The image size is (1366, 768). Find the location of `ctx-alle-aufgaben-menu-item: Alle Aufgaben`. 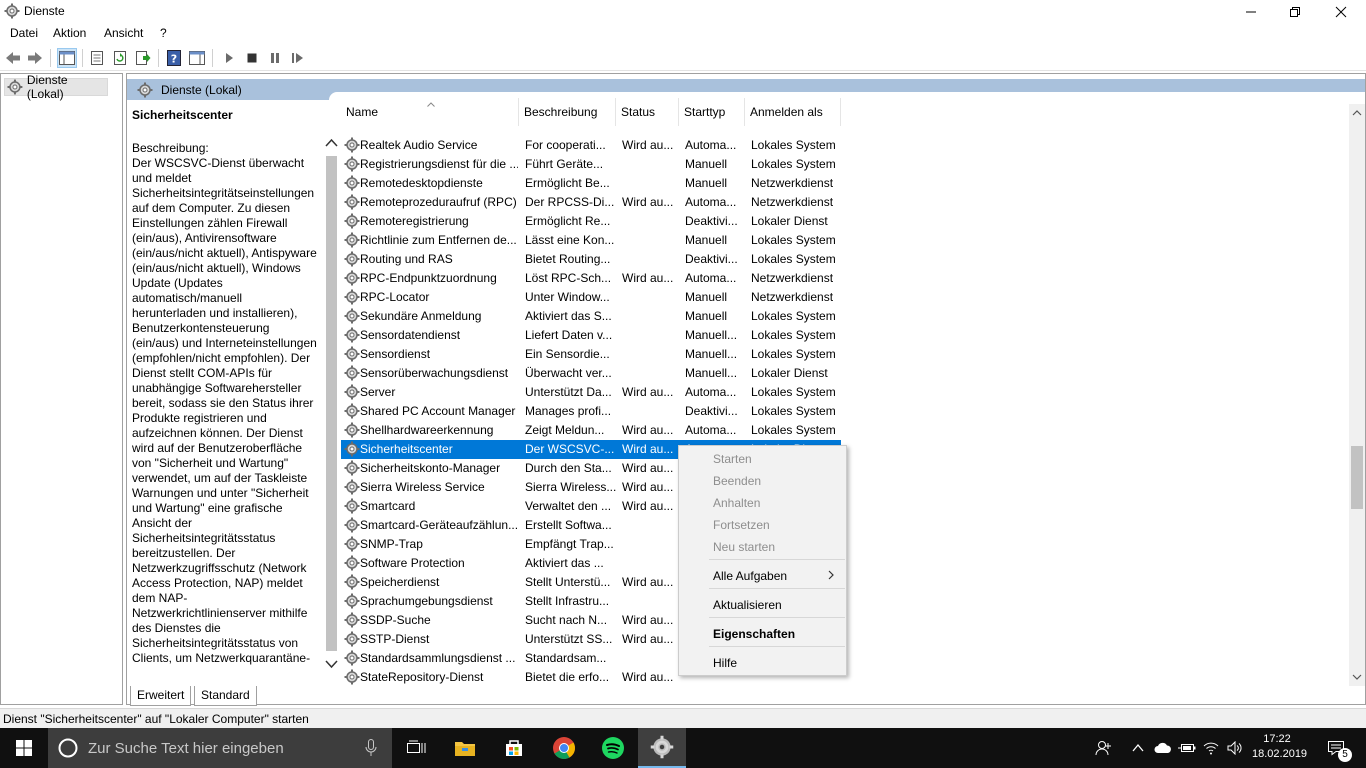

ctx-alle-aufgaben-menu-item: Alle Aufgaben is located at coordinates (762, 576).